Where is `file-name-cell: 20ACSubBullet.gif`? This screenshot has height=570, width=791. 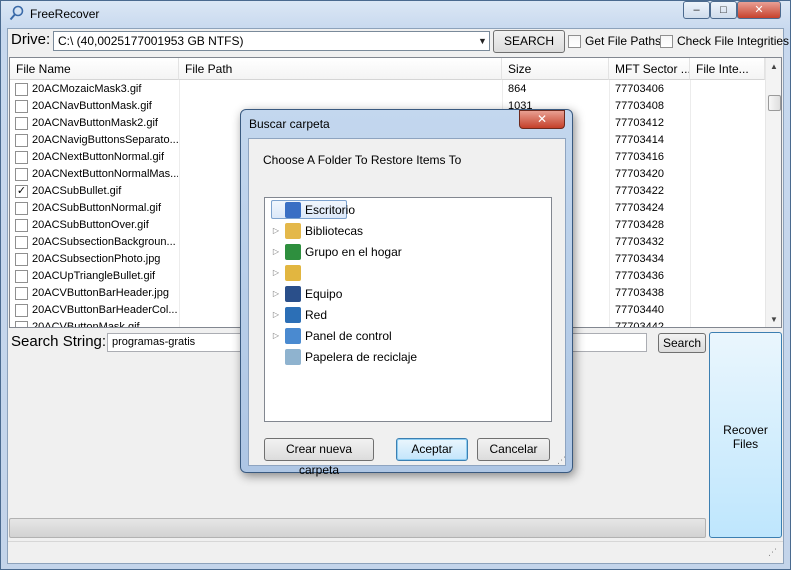
file-name-cell: 20ACSubBullet.gif is located at coordinates (77, 191).